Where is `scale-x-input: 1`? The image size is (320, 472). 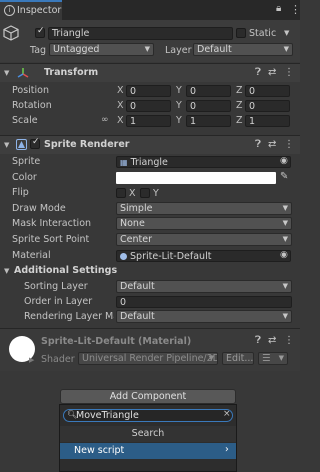 scale-x-input: 1 is located at coordinates (148, 121).